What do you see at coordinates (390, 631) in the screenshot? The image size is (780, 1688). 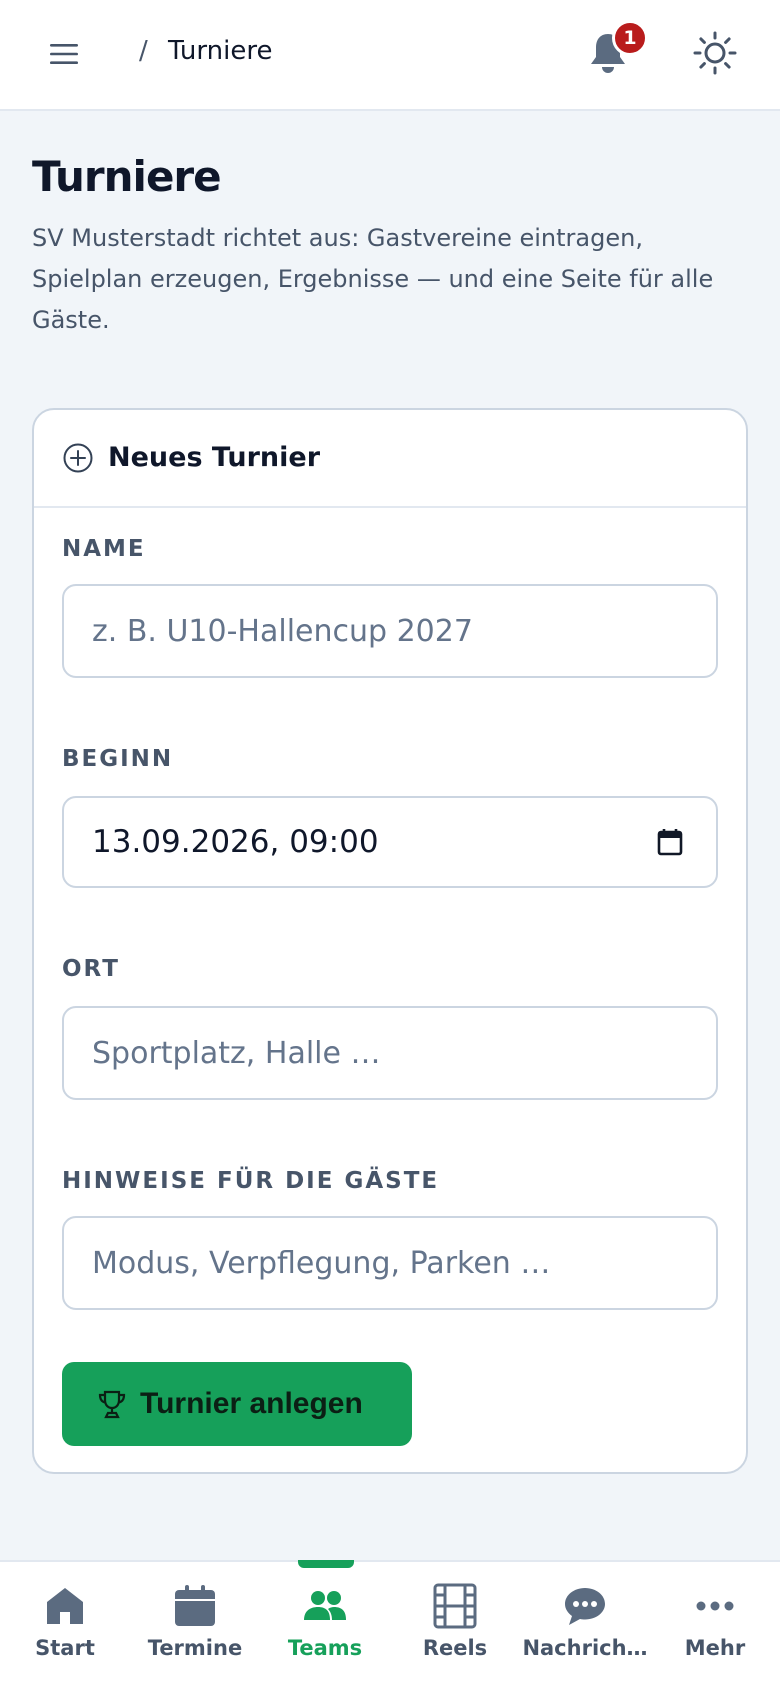 I see `name-input` at bounding box center [390, 631].